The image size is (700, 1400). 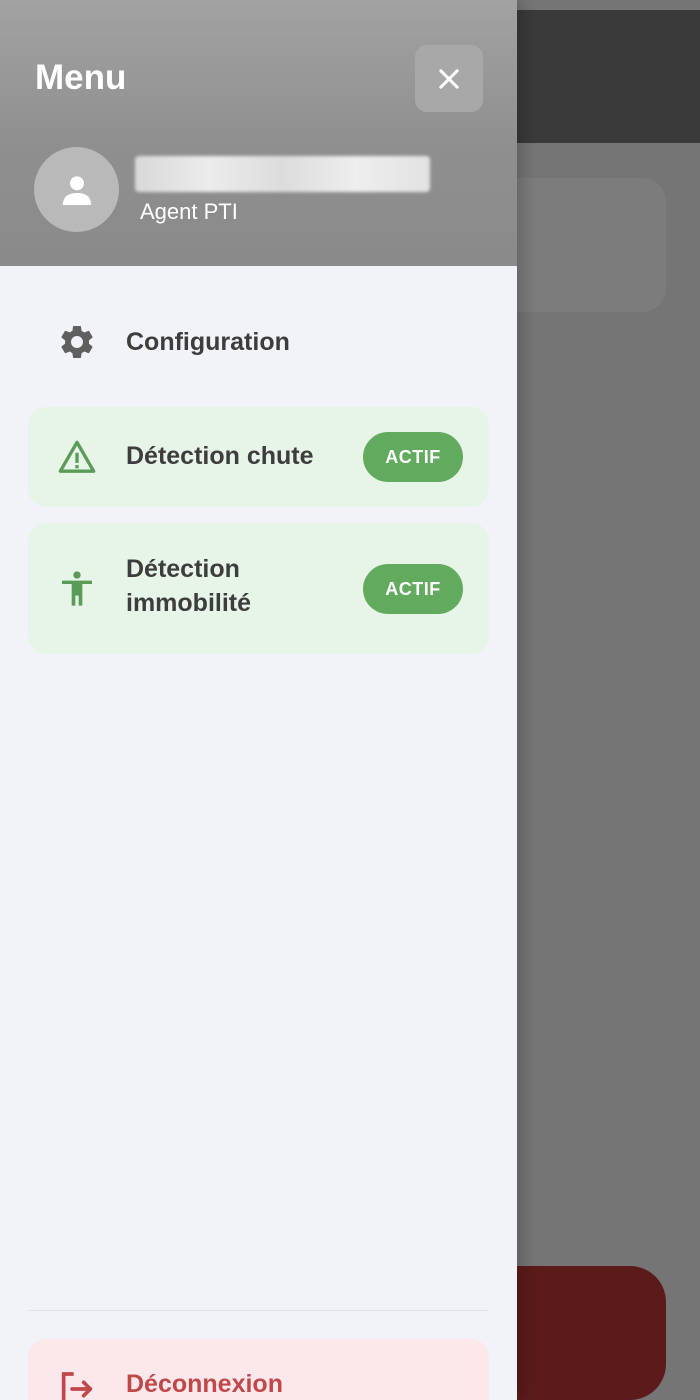 I want to click on gear-icon, so click(x=77, y=342).